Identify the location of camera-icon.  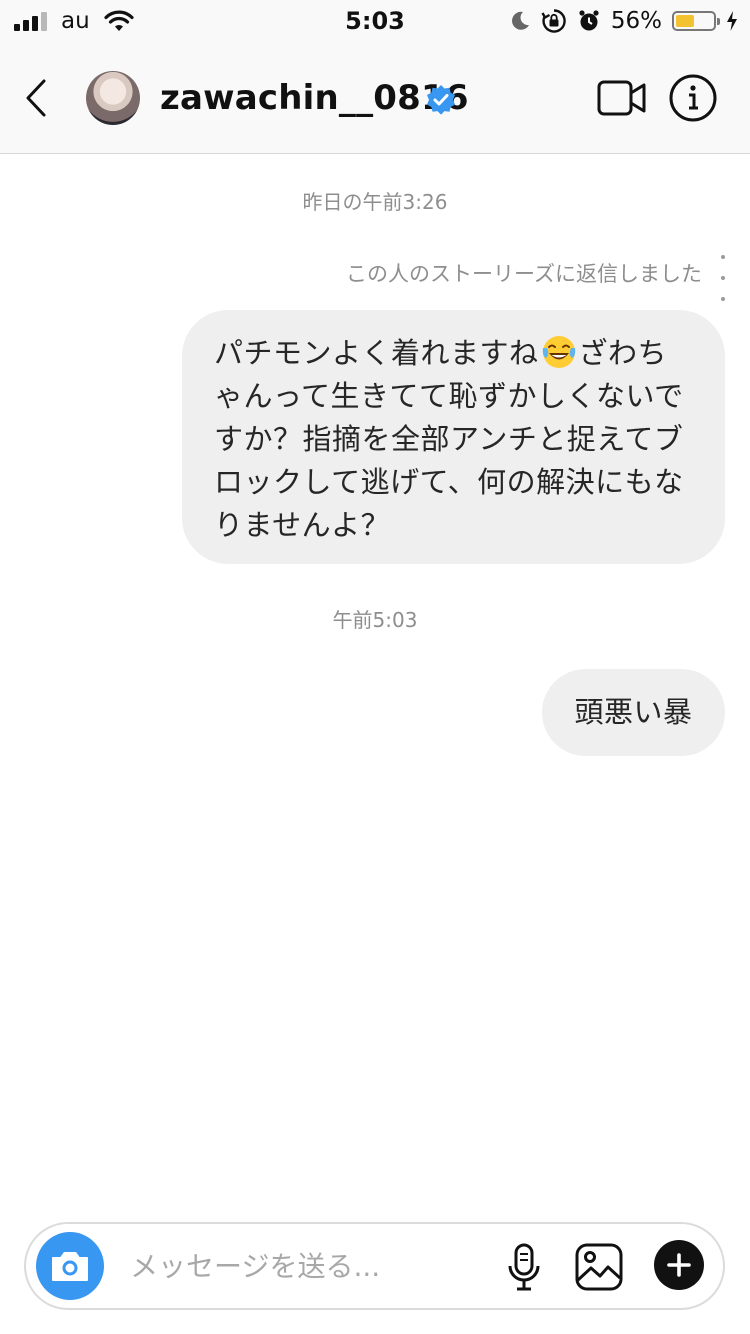
(70, 1266).